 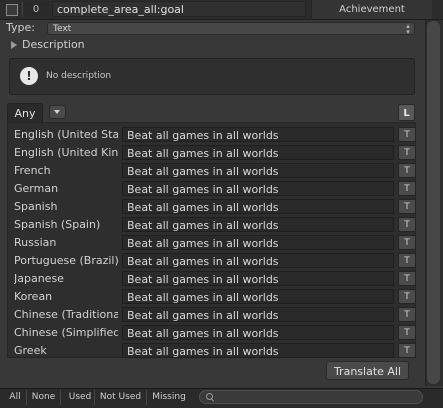 I want to click on term-key-field: complete_area_all:goal, so click(x=179, y=9).